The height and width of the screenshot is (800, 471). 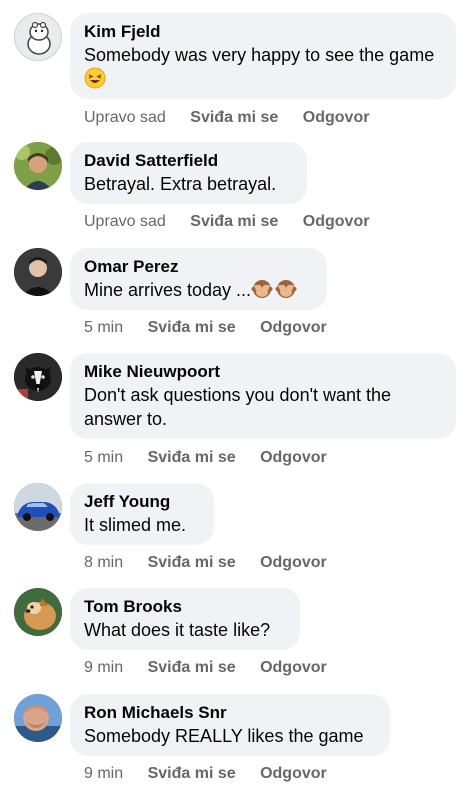 I want to click on comment-bubble: Jeff Young It slimed me., so click(x=142, y=514).